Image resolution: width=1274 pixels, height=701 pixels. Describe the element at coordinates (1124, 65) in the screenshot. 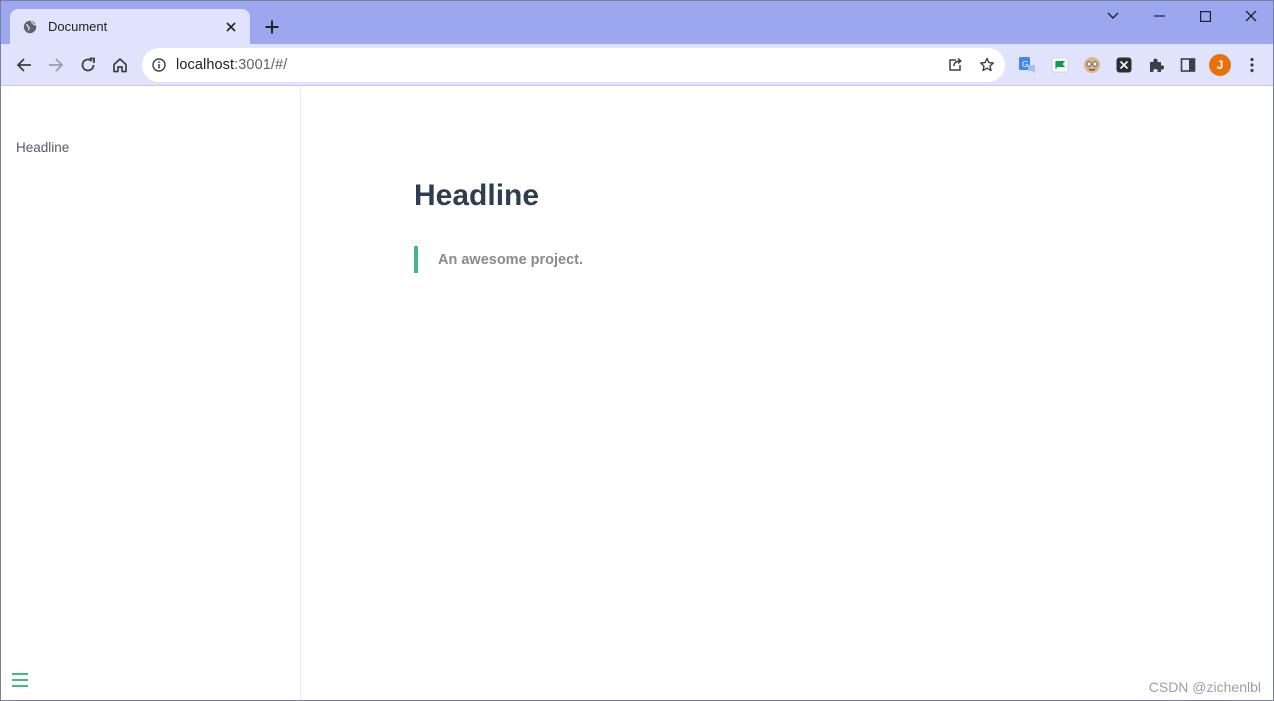

I see `x-extension-icon` at that location.